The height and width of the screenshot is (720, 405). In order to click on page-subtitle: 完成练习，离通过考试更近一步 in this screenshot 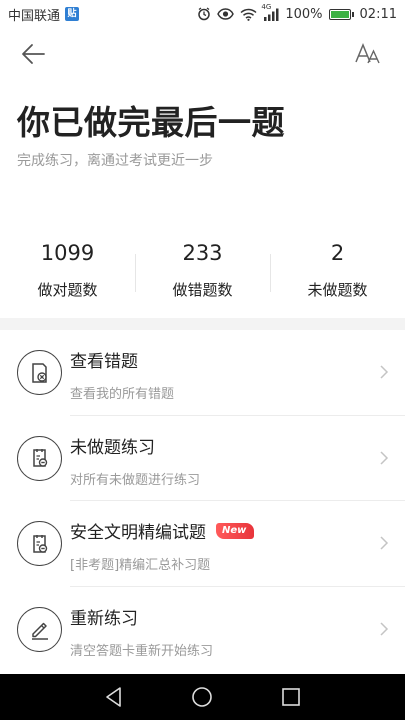, I will do `click(115, 161)`.